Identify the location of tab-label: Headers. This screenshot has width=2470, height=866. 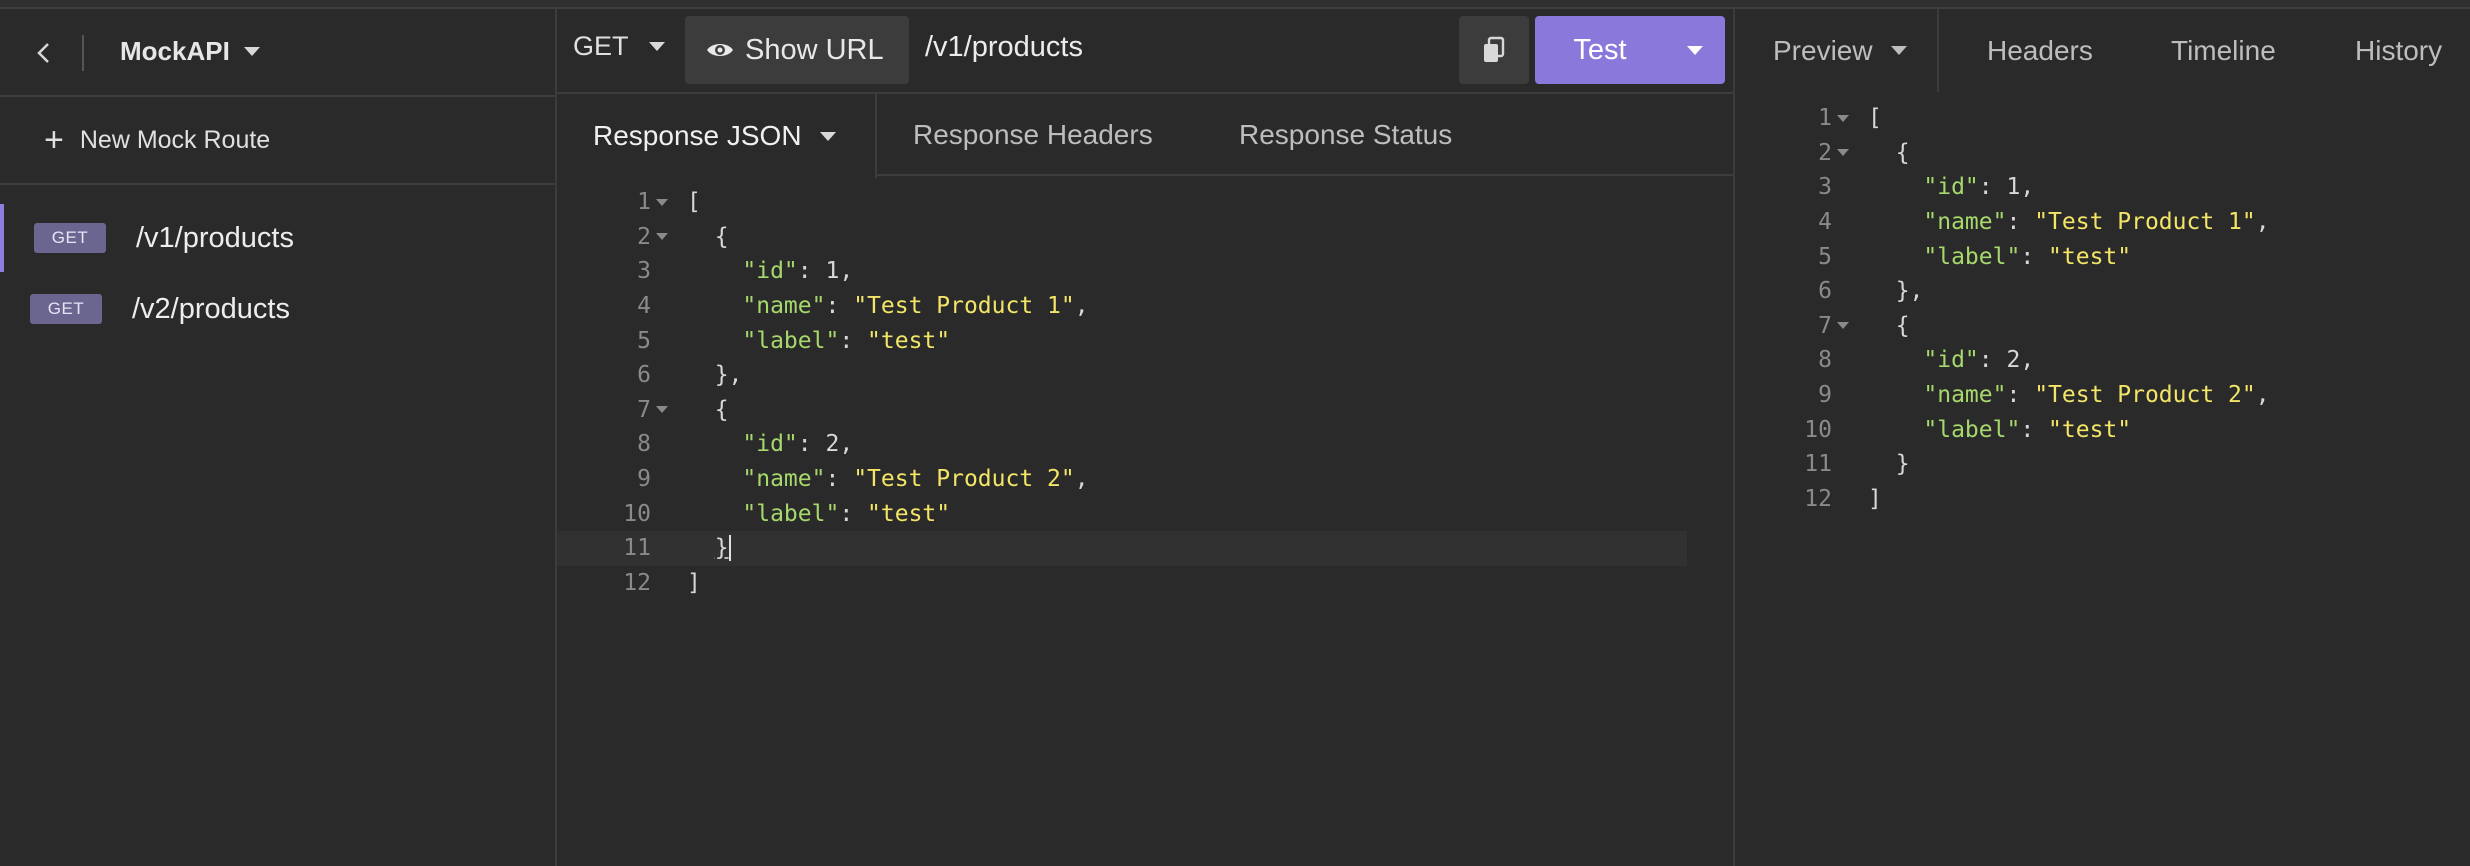
(2040, 50).